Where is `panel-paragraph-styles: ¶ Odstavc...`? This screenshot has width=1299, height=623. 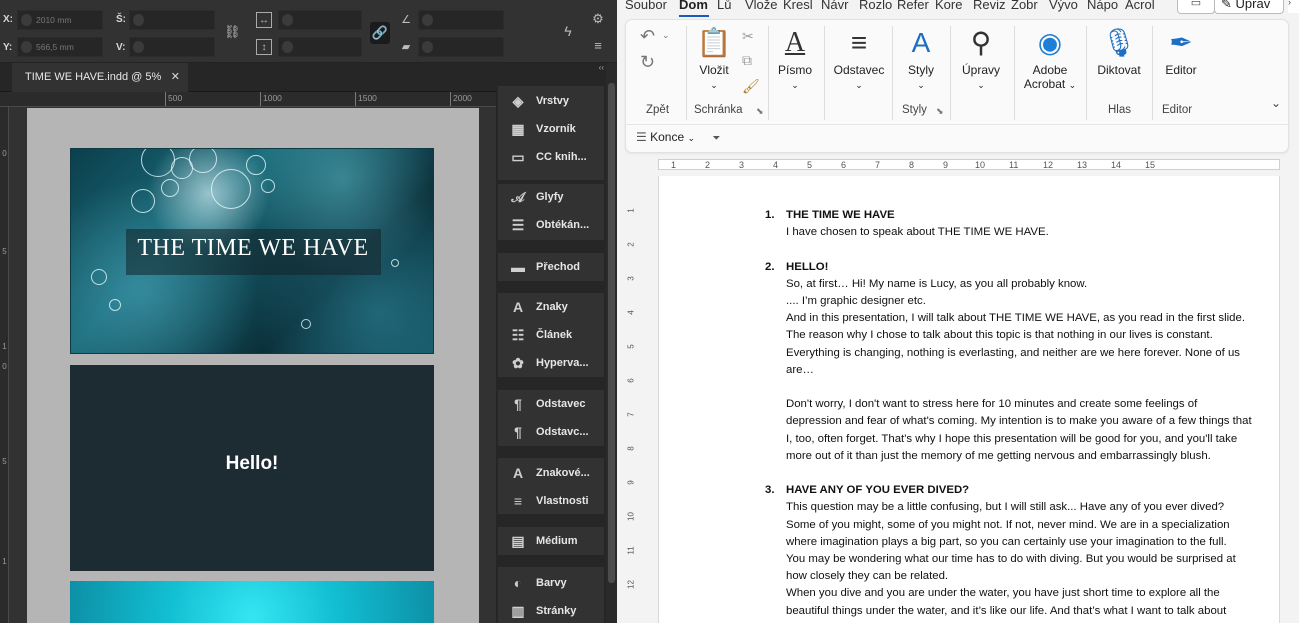
panel-paragraph-styles: ¶ Odstavc... is located at coordinates (551, 432).